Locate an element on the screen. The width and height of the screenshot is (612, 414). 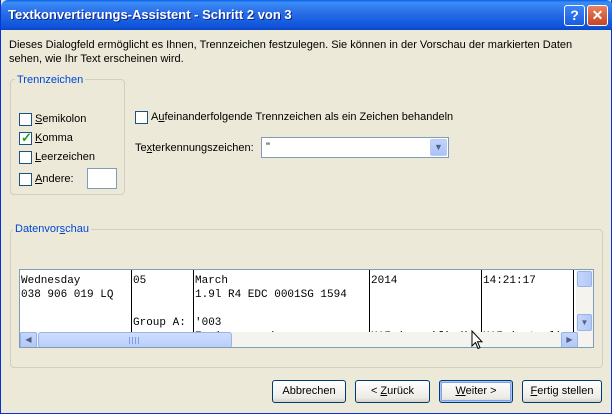
close-button: ✕ is located at coordinates (597, 15).